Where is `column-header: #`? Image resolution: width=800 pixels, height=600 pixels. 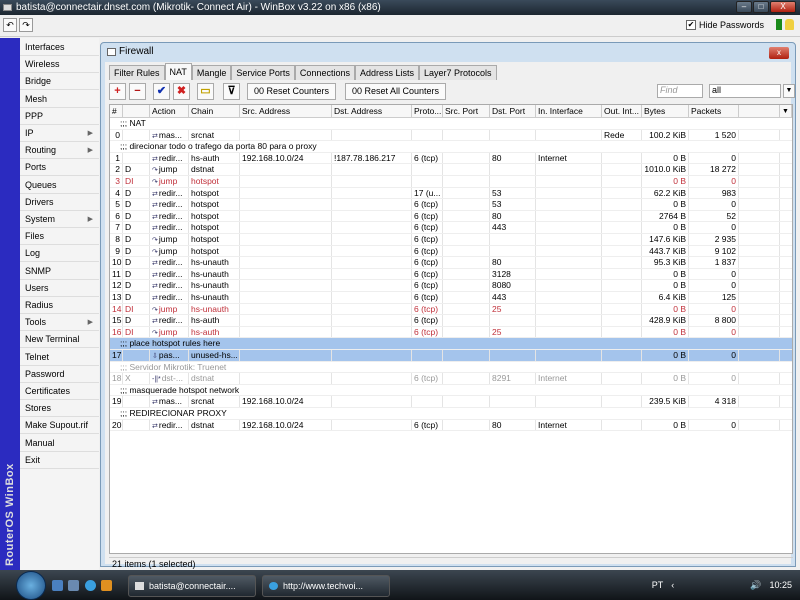 column-header: # is located at coordinates (116, 111).